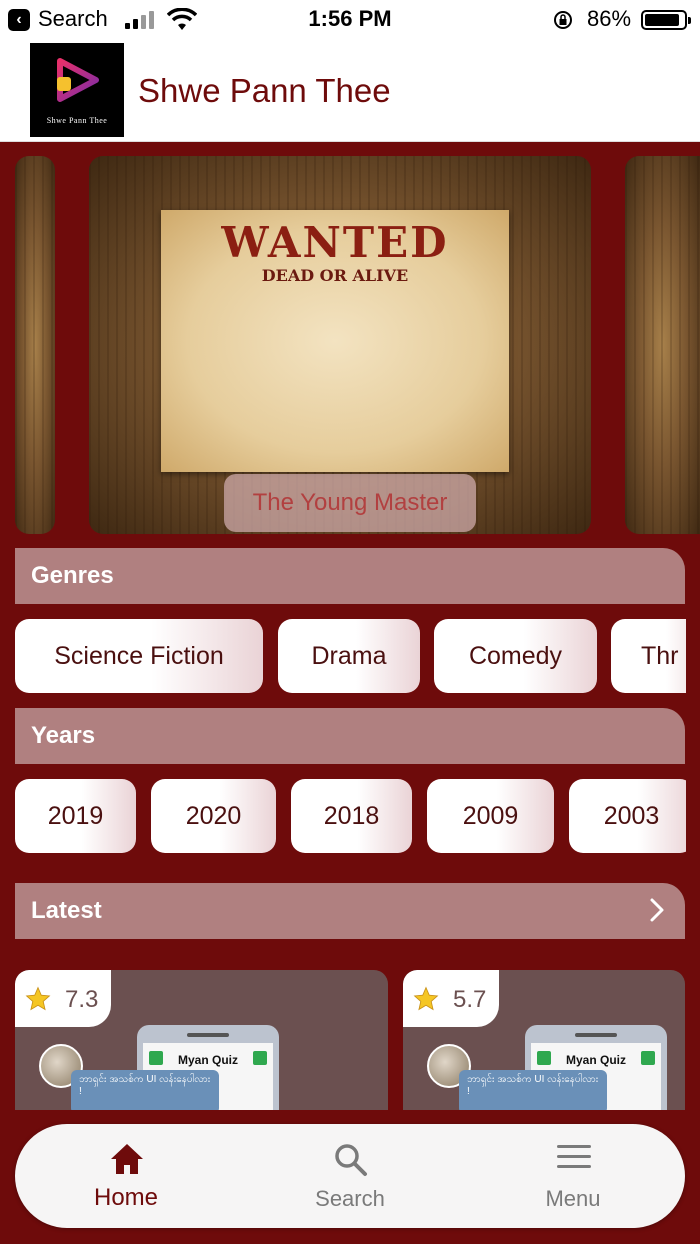 The image size is (700, 1244). I want to click on rotation-lock-icon, so click(563, 20).